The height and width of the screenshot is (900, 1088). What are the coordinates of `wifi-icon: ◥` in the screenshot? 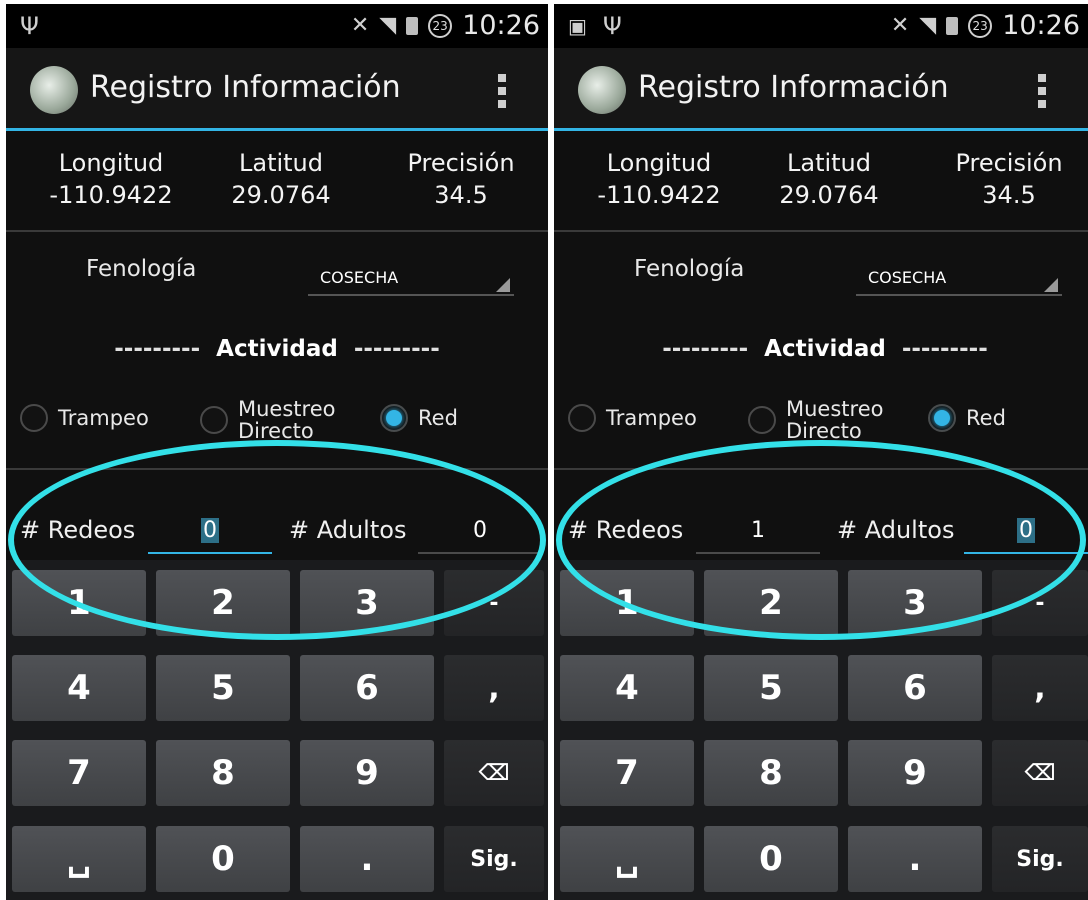 It's located at (388, 25).